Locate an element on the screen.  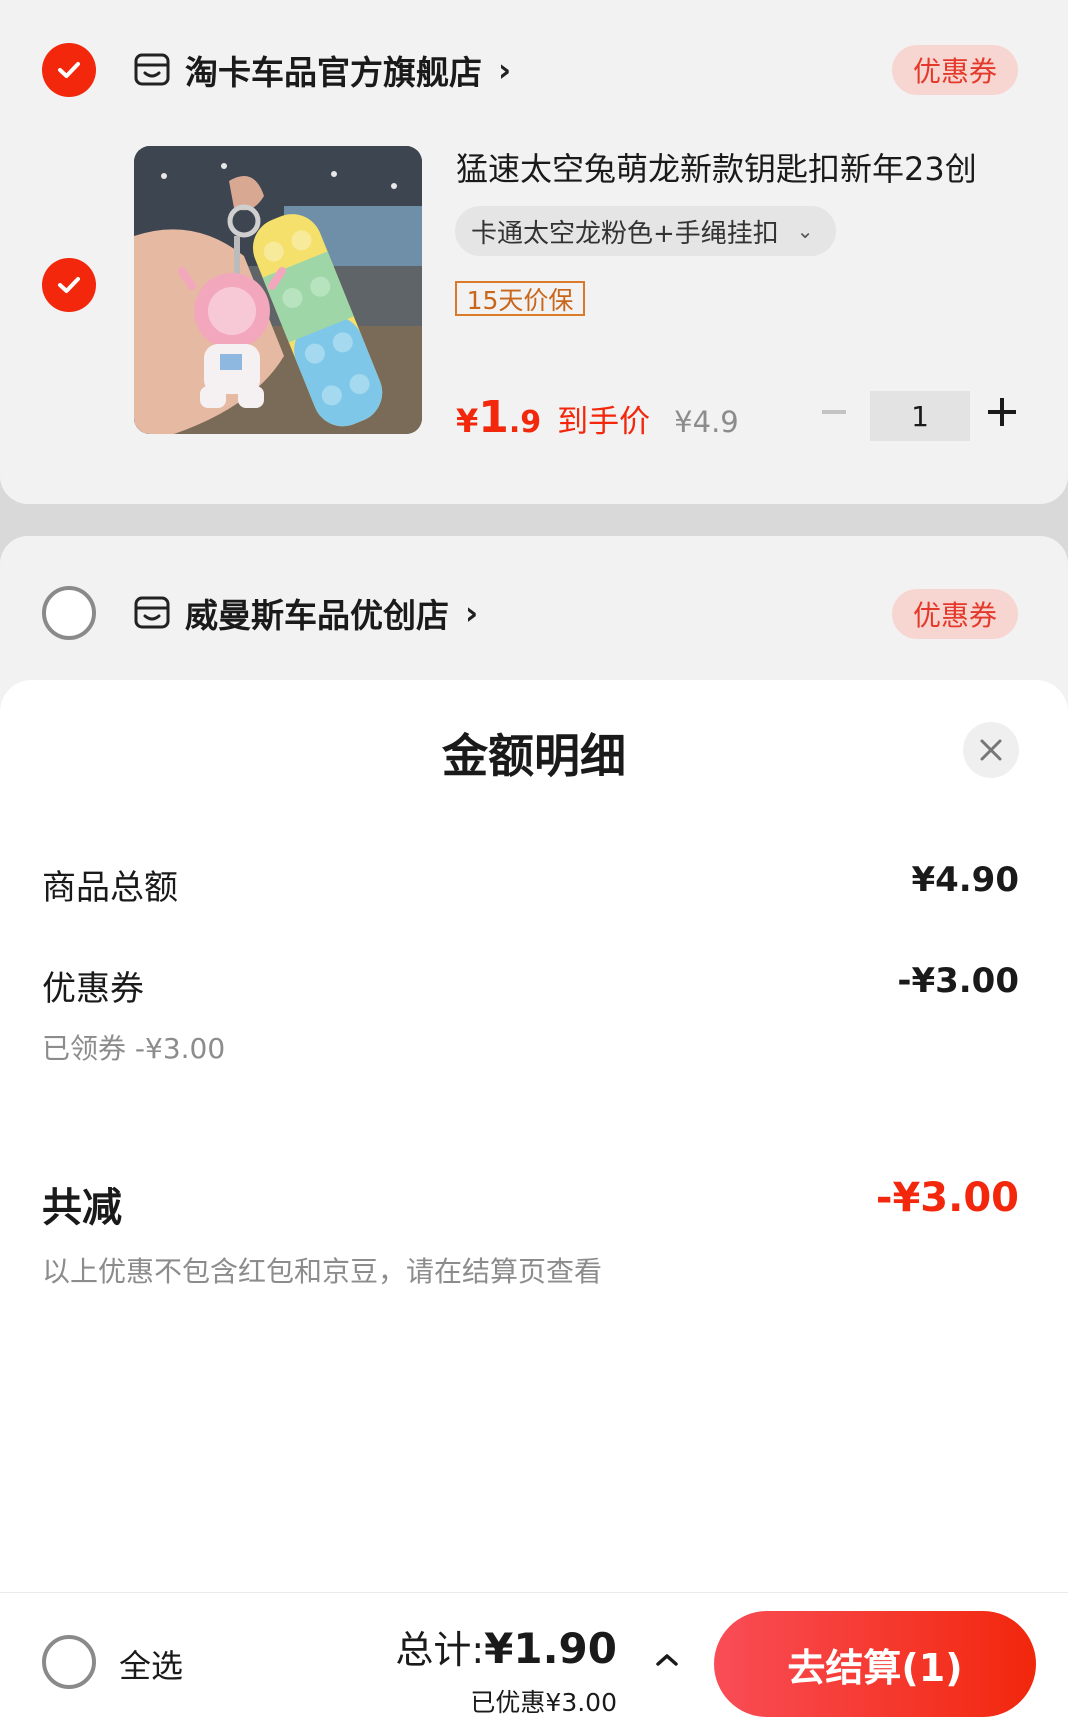
total-price: 总计:¥1.90 is located at coordinates (506, 1646).